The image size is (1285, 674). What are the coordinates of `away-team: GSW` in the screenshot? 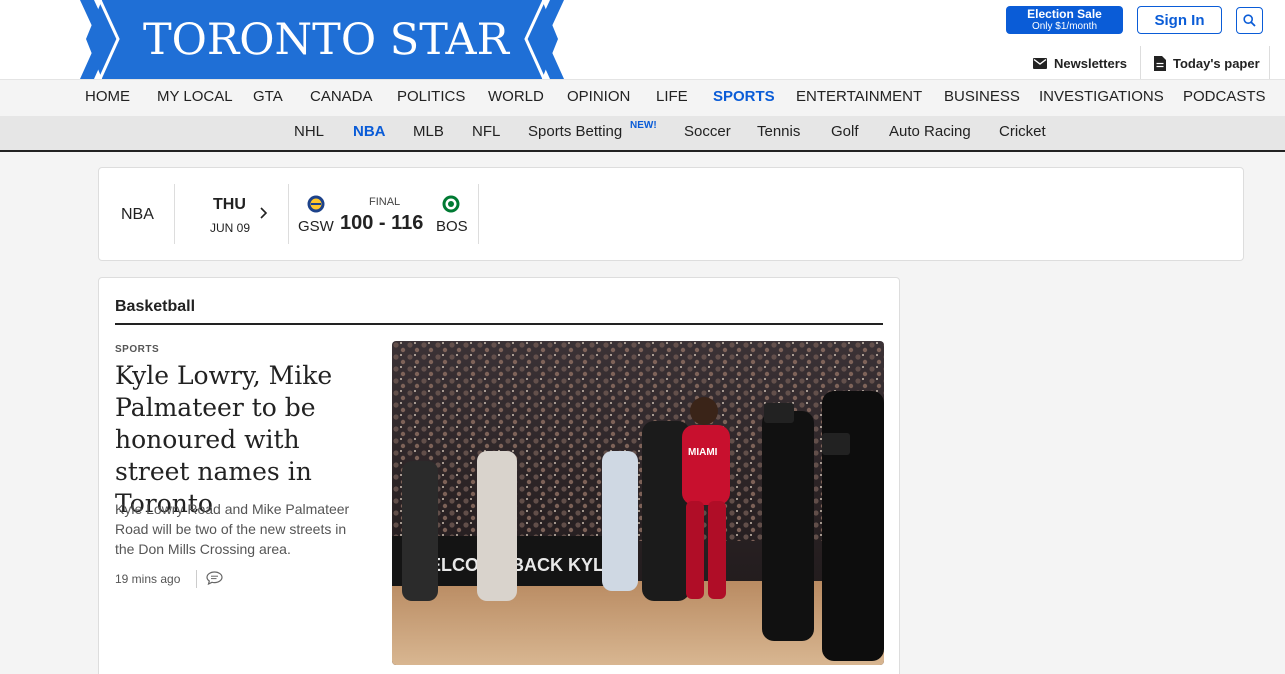 It's located at (316, 226).